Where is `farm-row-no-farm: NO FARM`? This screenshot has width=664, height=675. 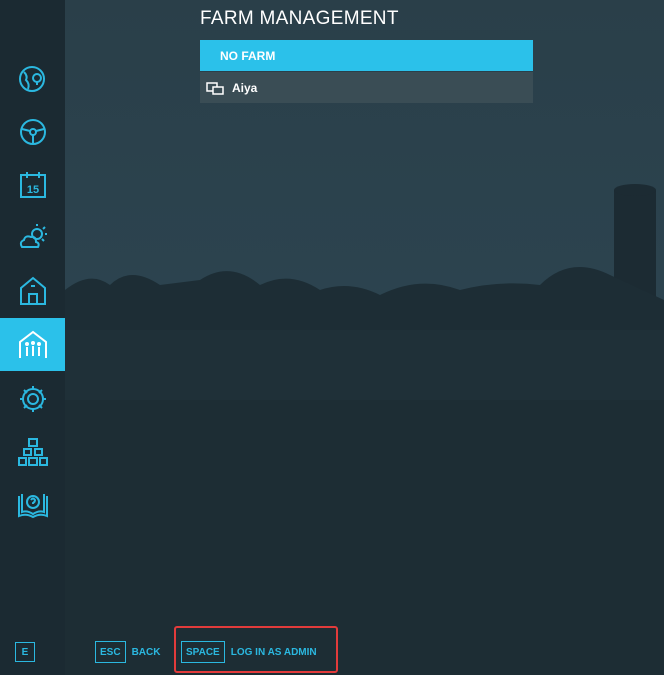 farm-row-no-farm: NO FARM is located at coordinates (366, 55).